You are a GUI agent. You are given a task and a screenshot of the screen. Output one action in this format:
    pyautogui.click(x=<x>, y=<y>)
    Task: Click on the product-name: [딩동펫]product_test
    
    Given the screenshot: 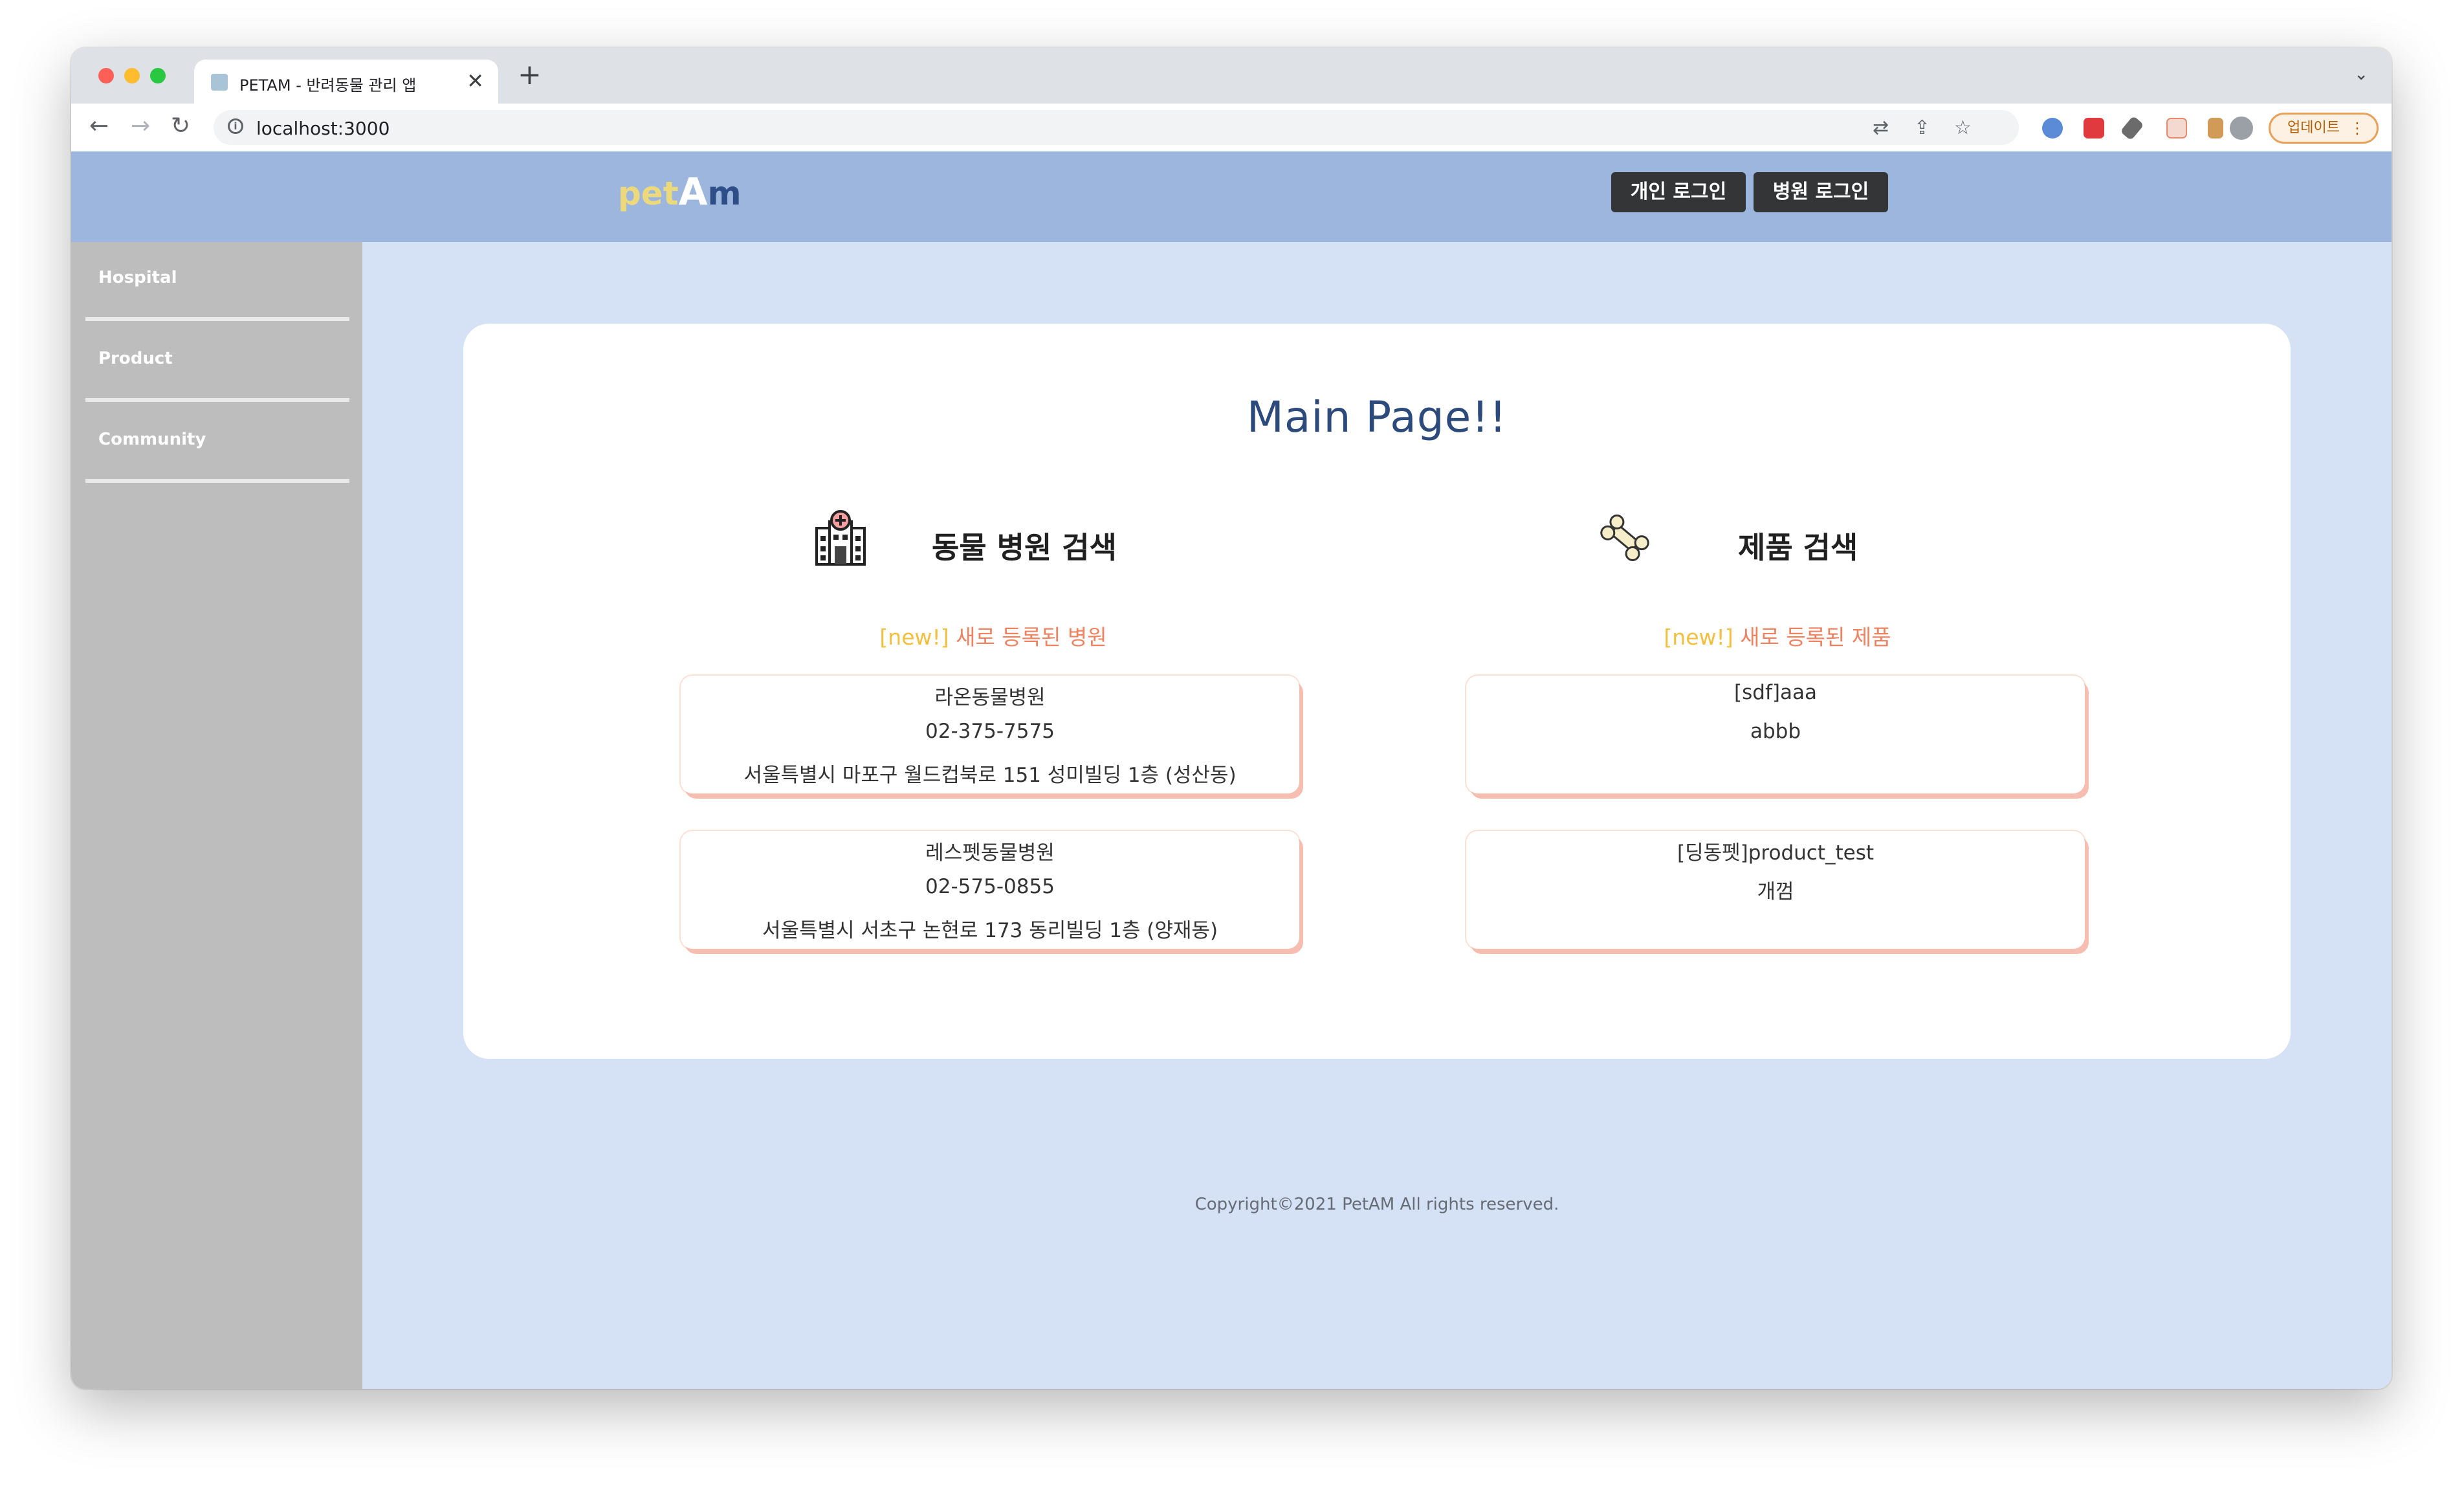 What is the action you would take?
    pyautogui.click(x=1776, y=853)
    